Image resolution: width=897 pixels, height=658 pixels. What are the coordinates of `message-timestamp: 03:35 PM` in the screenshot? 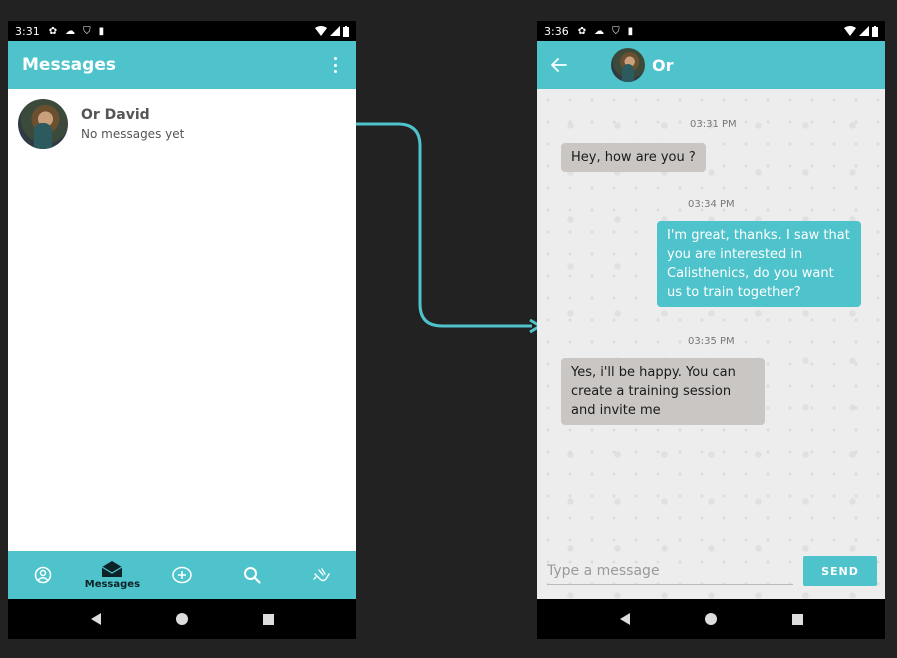 It's located at (711, 341).